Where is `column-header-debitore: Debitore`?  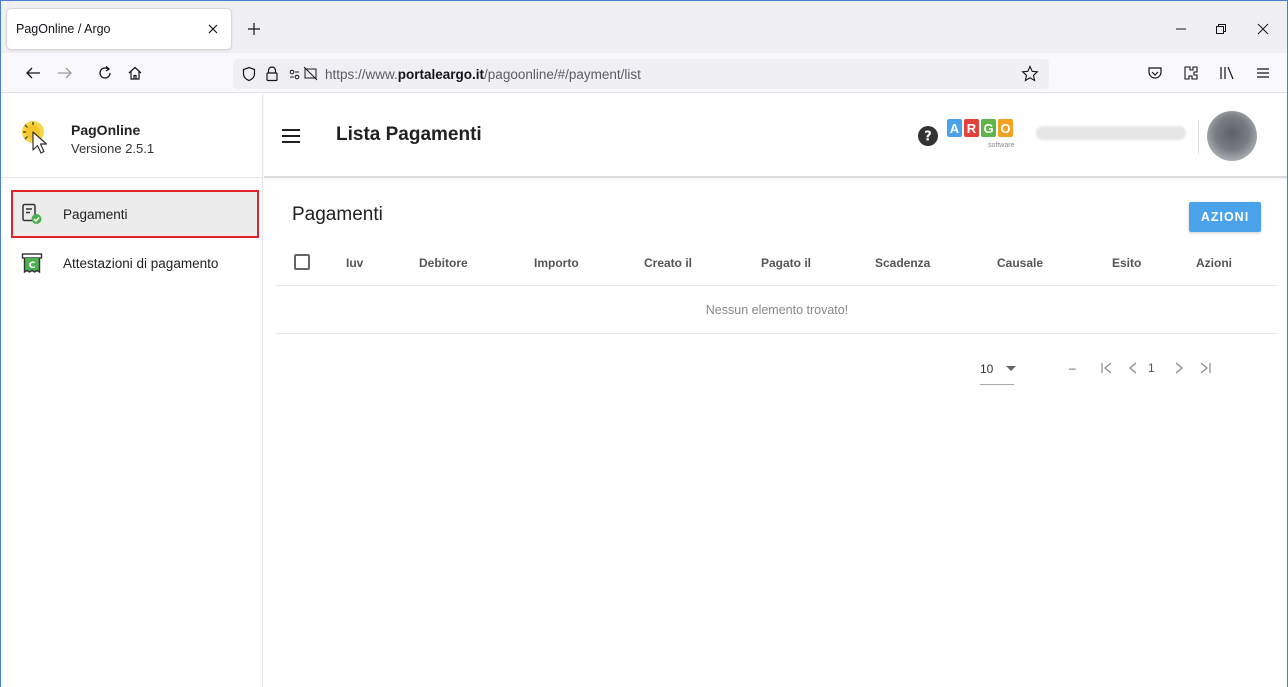 column-header-debitore: Debitore is located at coordinates (443, 263).